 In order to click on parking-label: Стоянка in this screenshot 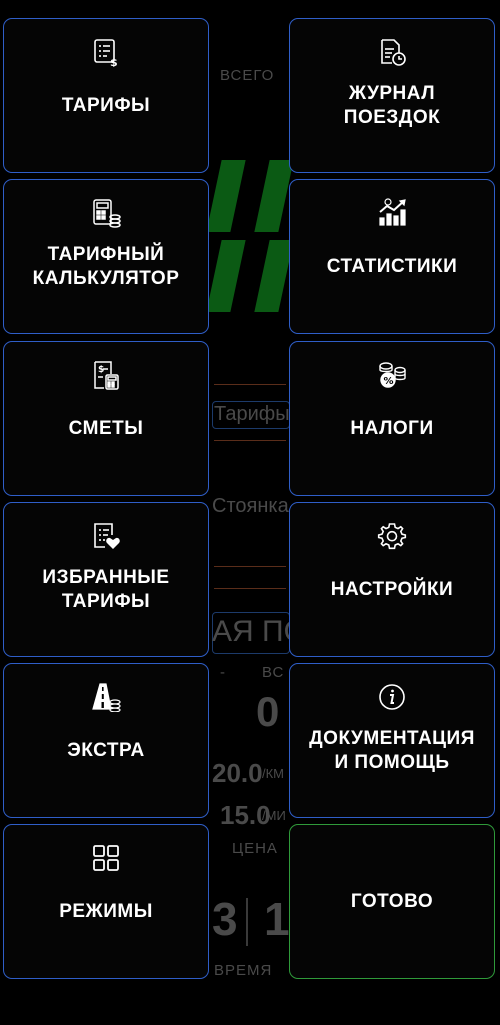, I will do `click(250, 506)`.